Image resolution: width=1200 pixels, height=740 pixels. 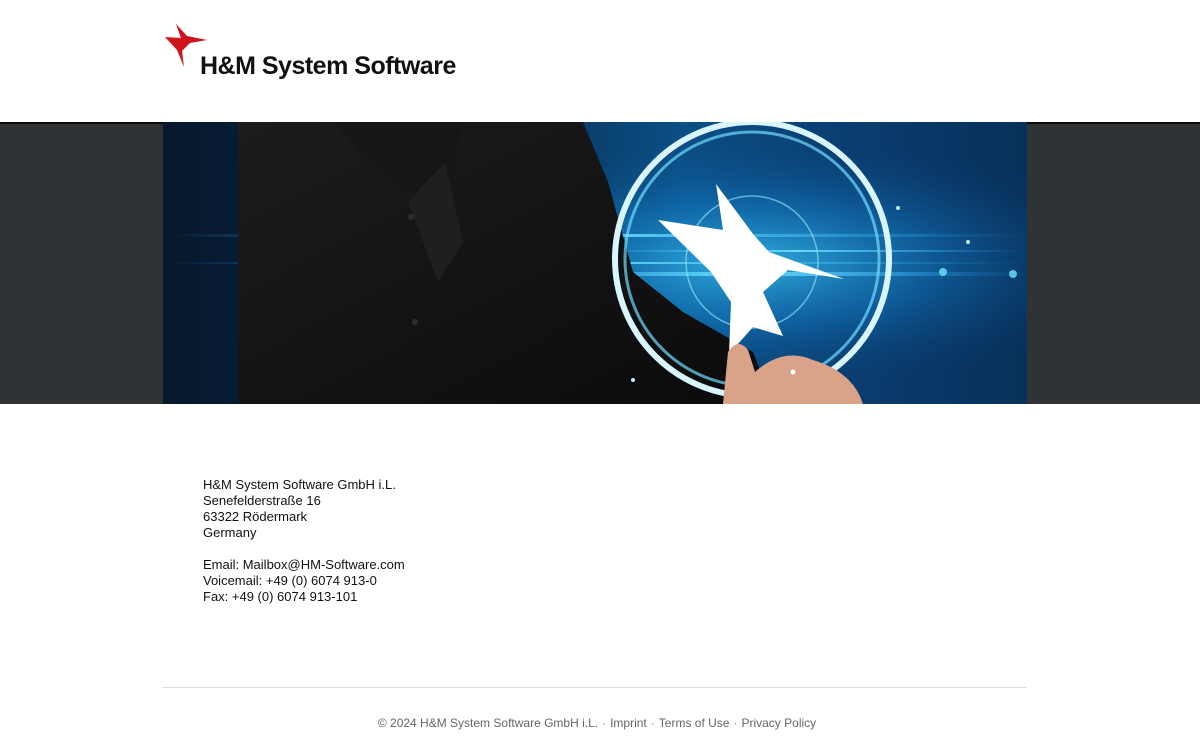 What do you see at coordinates (628, 723) in the screenshot?
I see `imprint-link: Imprint` at bounding box center [628, 723].